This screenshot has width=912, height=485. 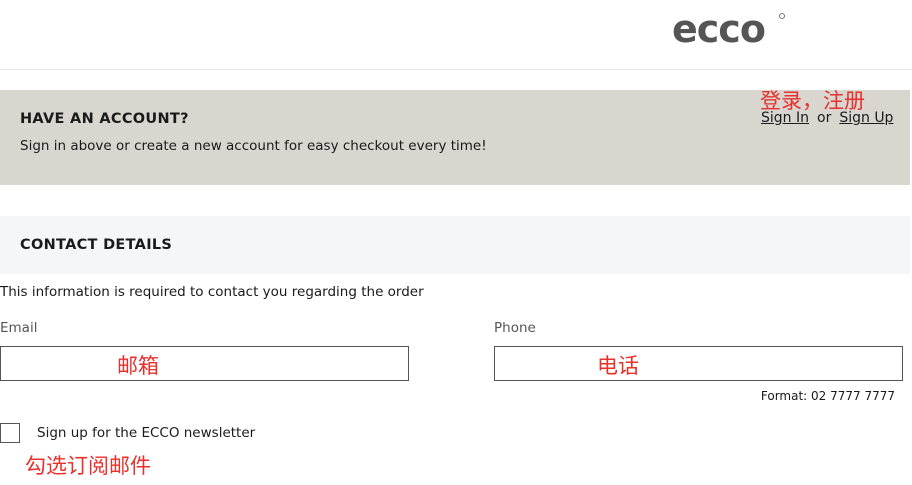 I want to click on ecco-logo: ecco, so click(x=729, y=29).